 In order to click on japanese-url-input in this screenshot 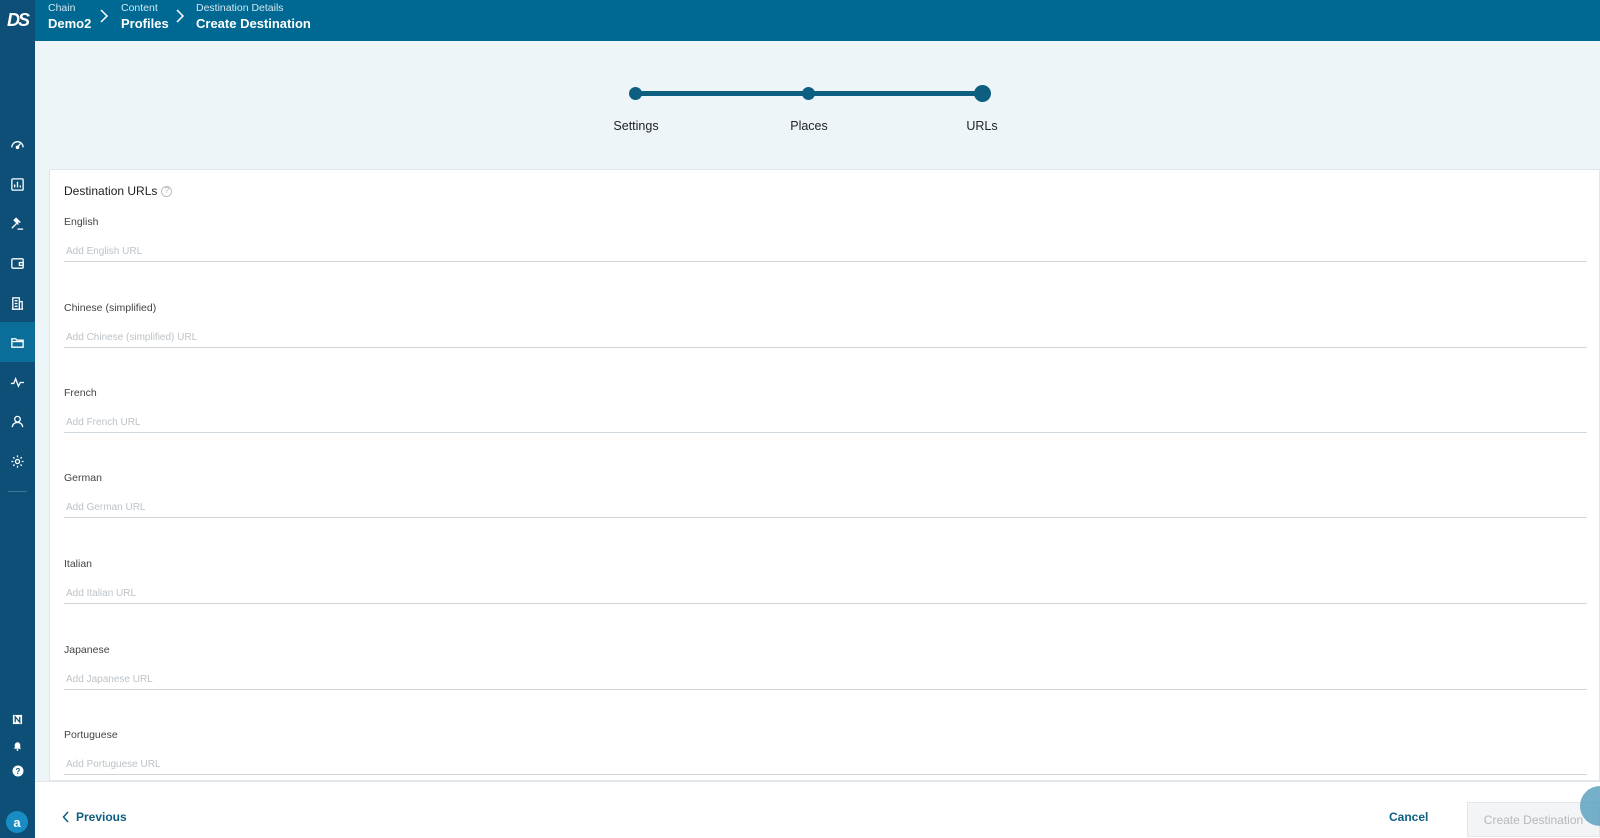, I will do `click(825, 680)`.